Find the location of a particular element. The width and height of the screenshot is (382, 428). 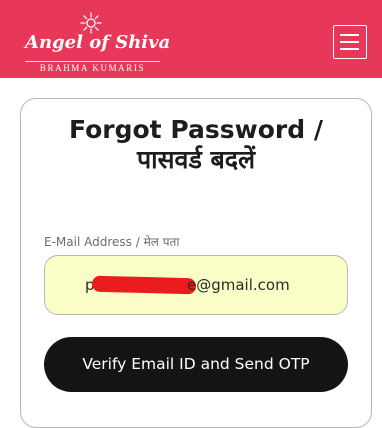

hamburger-menu-icon is located at coordinates (350, 42).